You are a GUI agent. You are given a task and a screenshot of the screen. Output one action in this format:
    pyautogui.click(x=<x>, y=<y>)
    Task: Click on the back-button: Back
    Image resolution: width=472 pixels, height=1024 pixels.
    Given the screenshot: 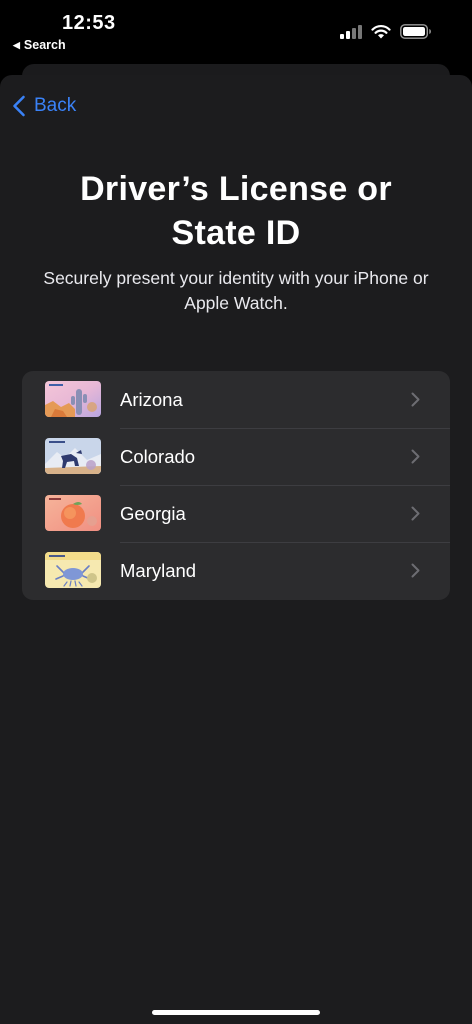 What is the action you would take?
    pyautogui.click(x=44, y=106)
    